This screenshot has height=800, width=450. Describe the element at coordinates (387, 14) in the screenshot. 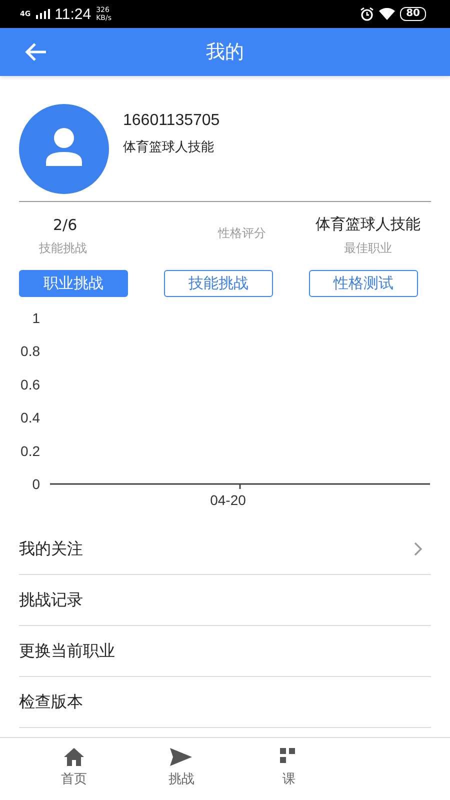

I see `wifi-icon` at that location.